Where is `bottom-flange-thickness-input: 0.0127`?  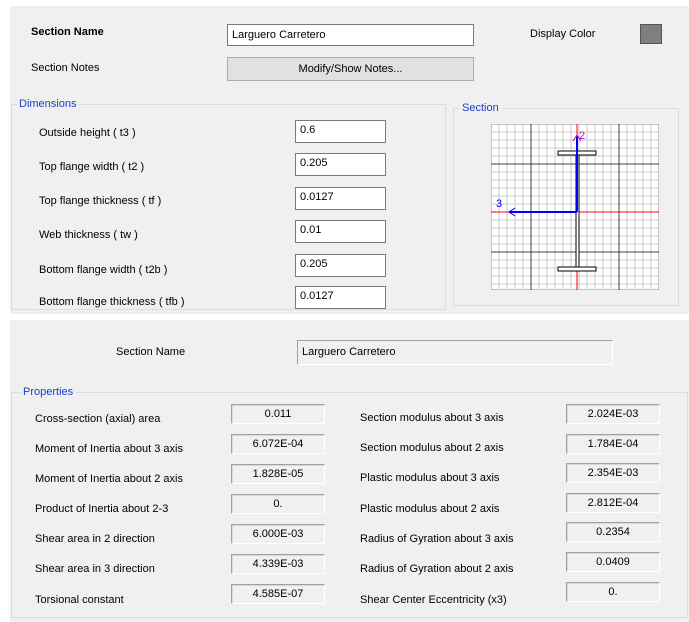 bottom-flange-thickness-input: 0.0127 is located at coordinates (340, 297).